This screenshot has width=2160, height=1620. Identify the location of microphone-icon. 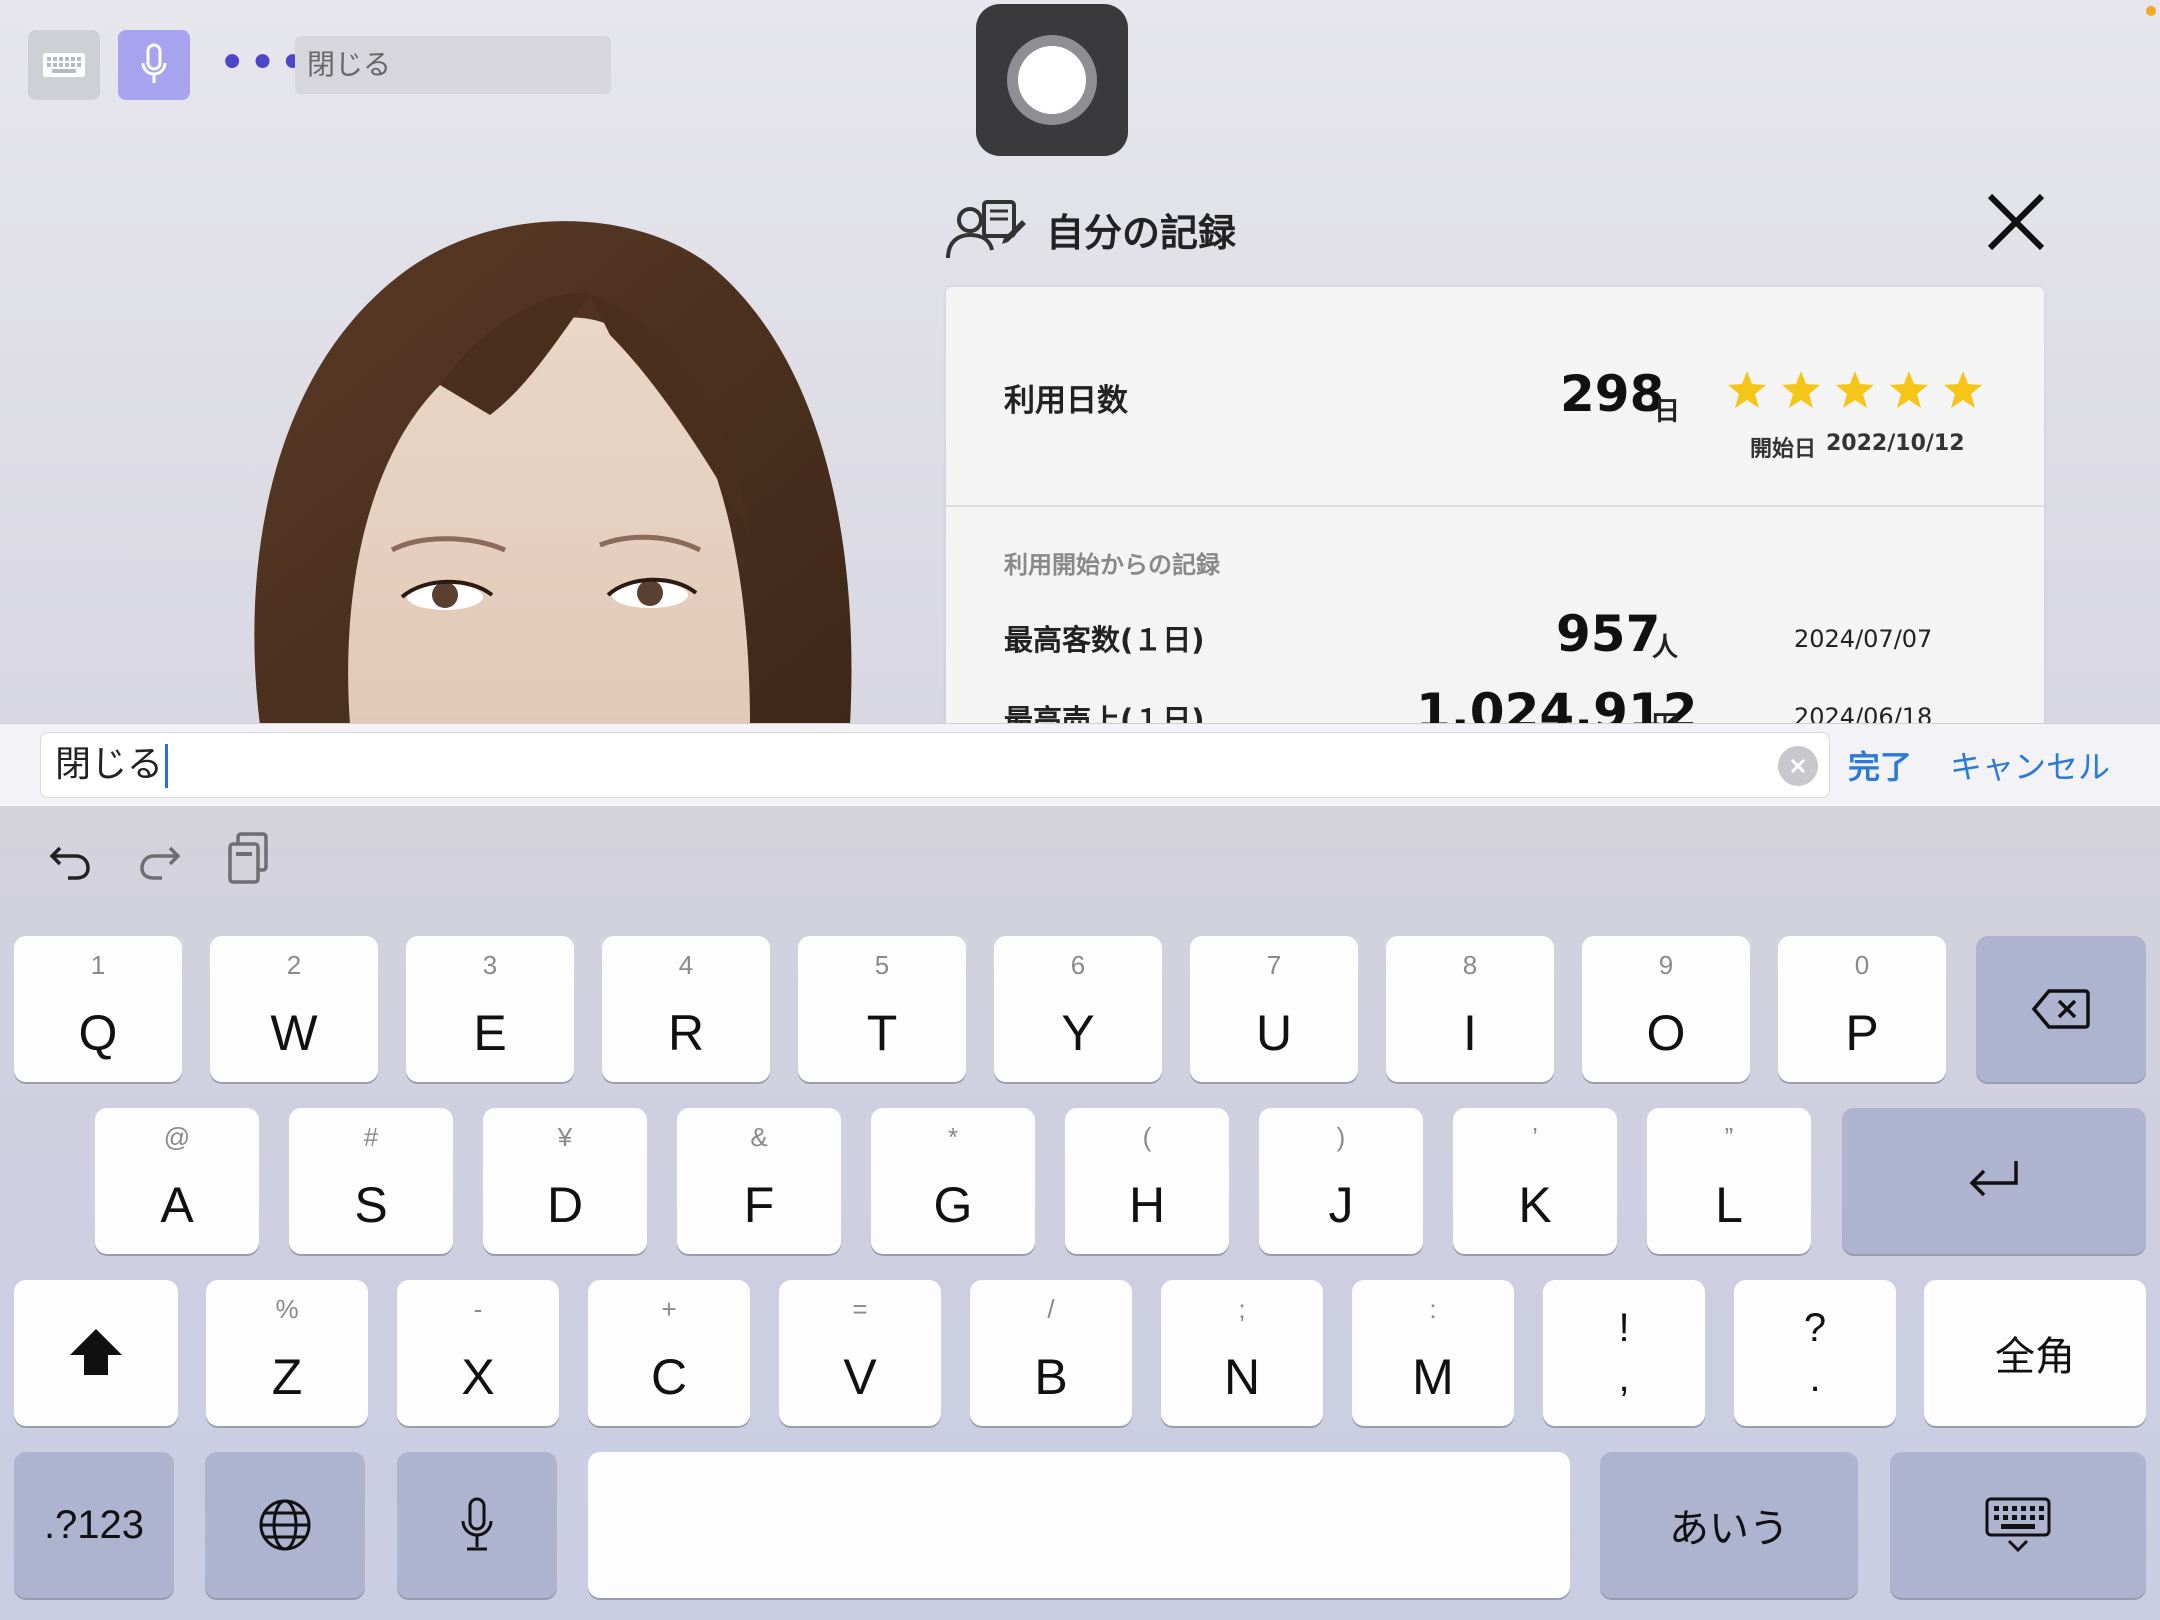
(477, 1524).